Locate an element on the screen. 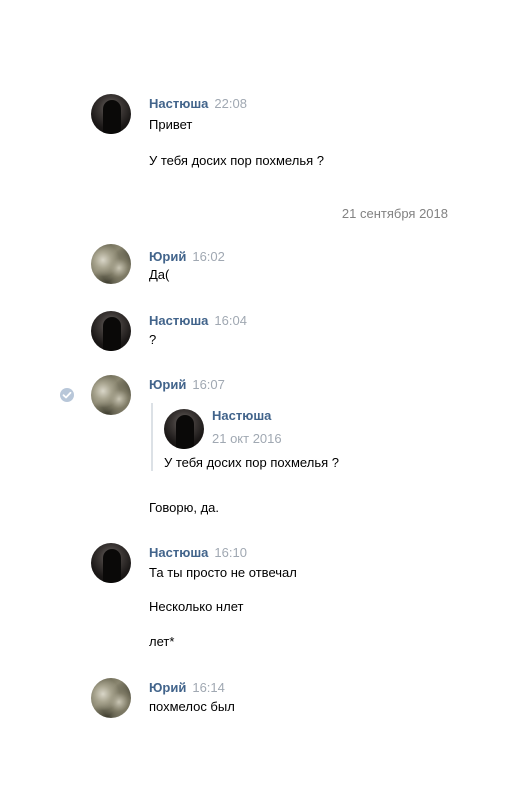  message-text: Несколько нлет is located at coordinates (196, 606).